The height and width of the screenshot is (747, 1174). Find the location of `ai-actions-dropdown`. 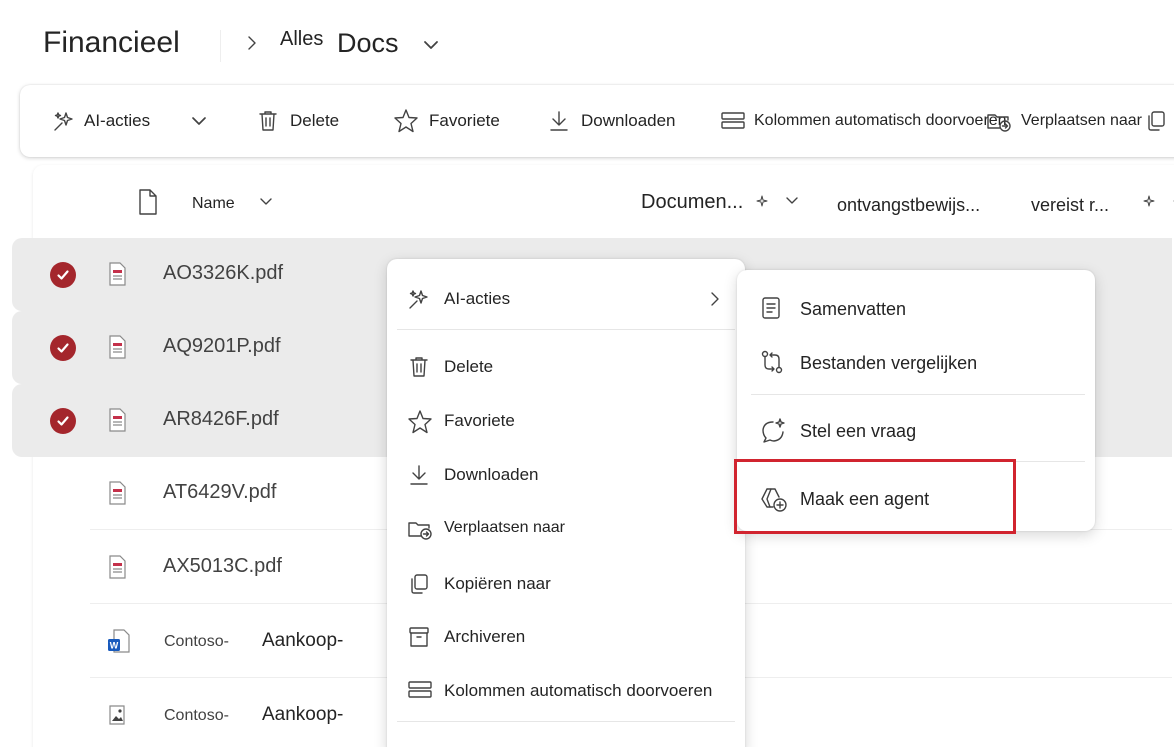

ai-actions-dropdown is located at coordinates (199, 121).